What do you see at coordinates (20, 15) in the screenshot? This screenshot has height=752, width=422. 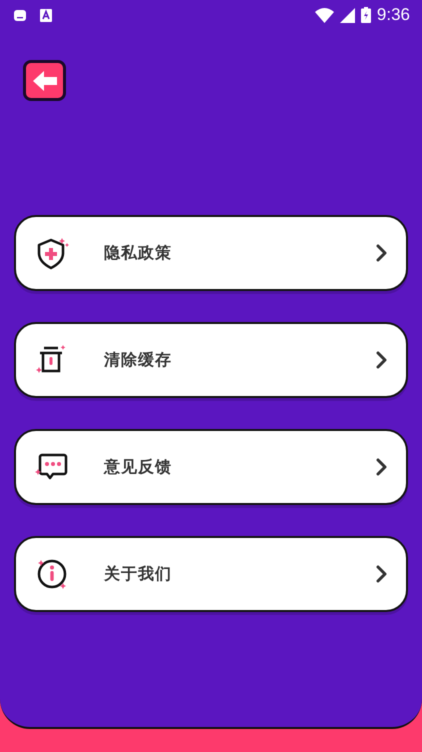 I see `app-notification-icon` at bounding box center [20, 15].